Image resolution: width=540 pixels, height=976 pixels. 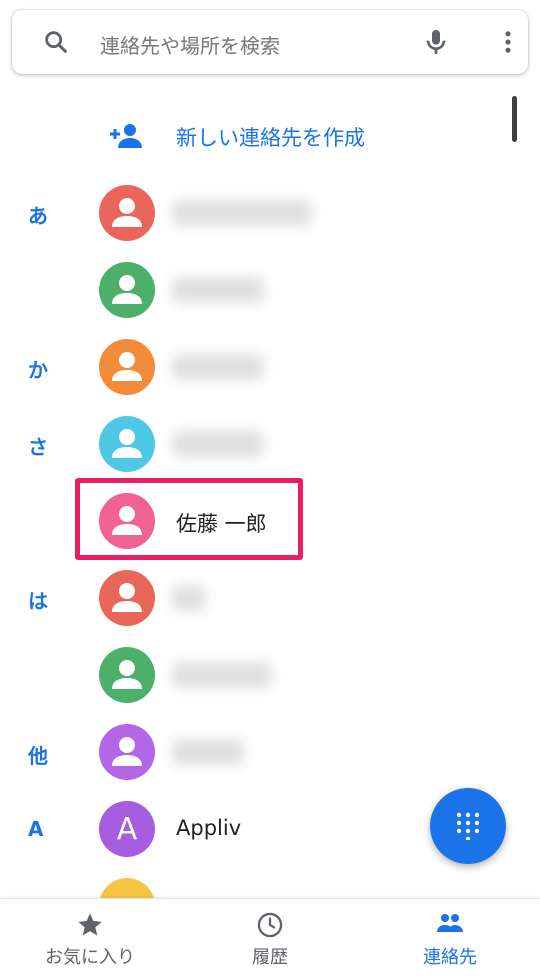 I want to click on highlight-frame, so click(x=189, y=519).